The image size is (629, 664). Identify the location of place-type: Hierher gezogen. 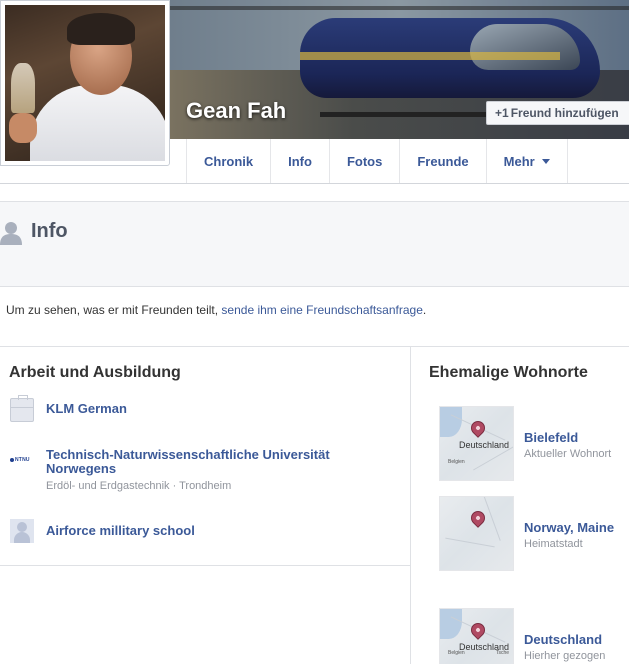
(565, 656).